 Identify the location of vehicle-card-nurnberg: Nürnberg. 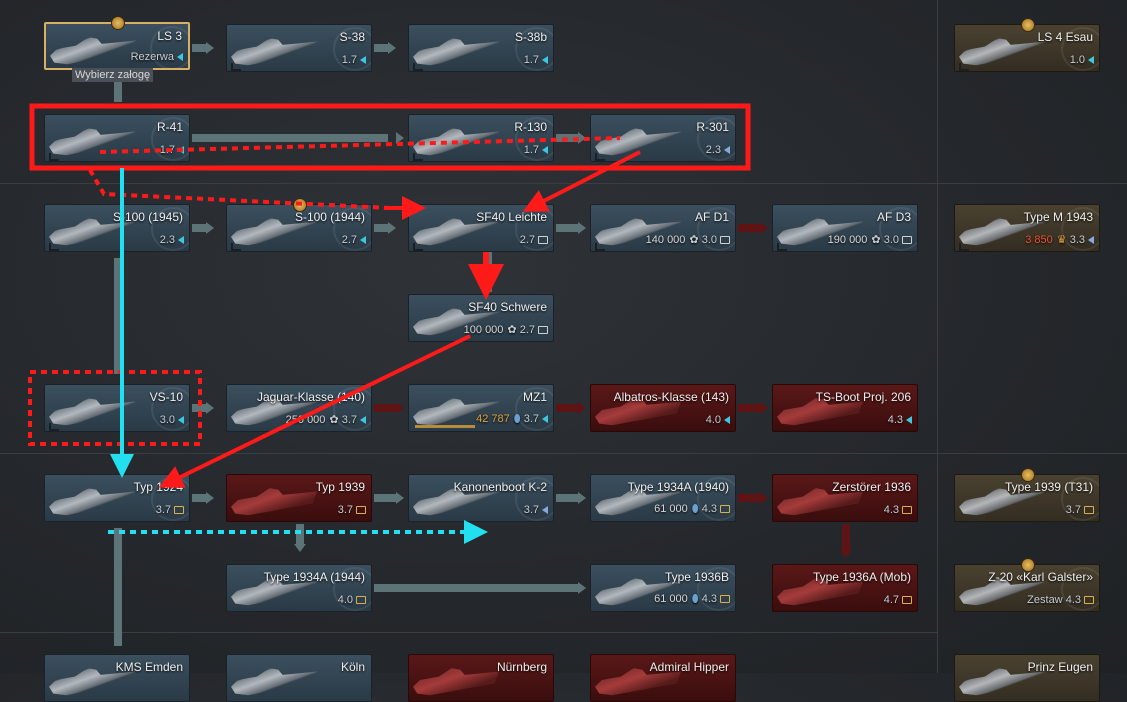
(481, 678).